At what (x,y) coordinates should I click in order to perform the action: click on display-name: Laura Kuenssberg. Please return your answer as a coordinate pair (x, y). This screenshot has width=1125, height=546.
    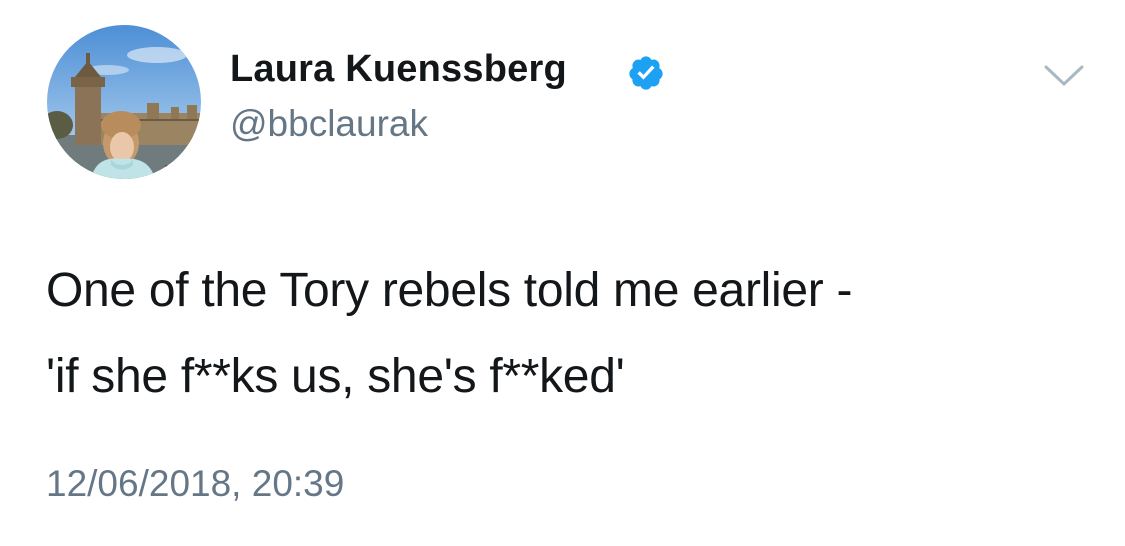
    Looking at the image, I should click on (398, 69).